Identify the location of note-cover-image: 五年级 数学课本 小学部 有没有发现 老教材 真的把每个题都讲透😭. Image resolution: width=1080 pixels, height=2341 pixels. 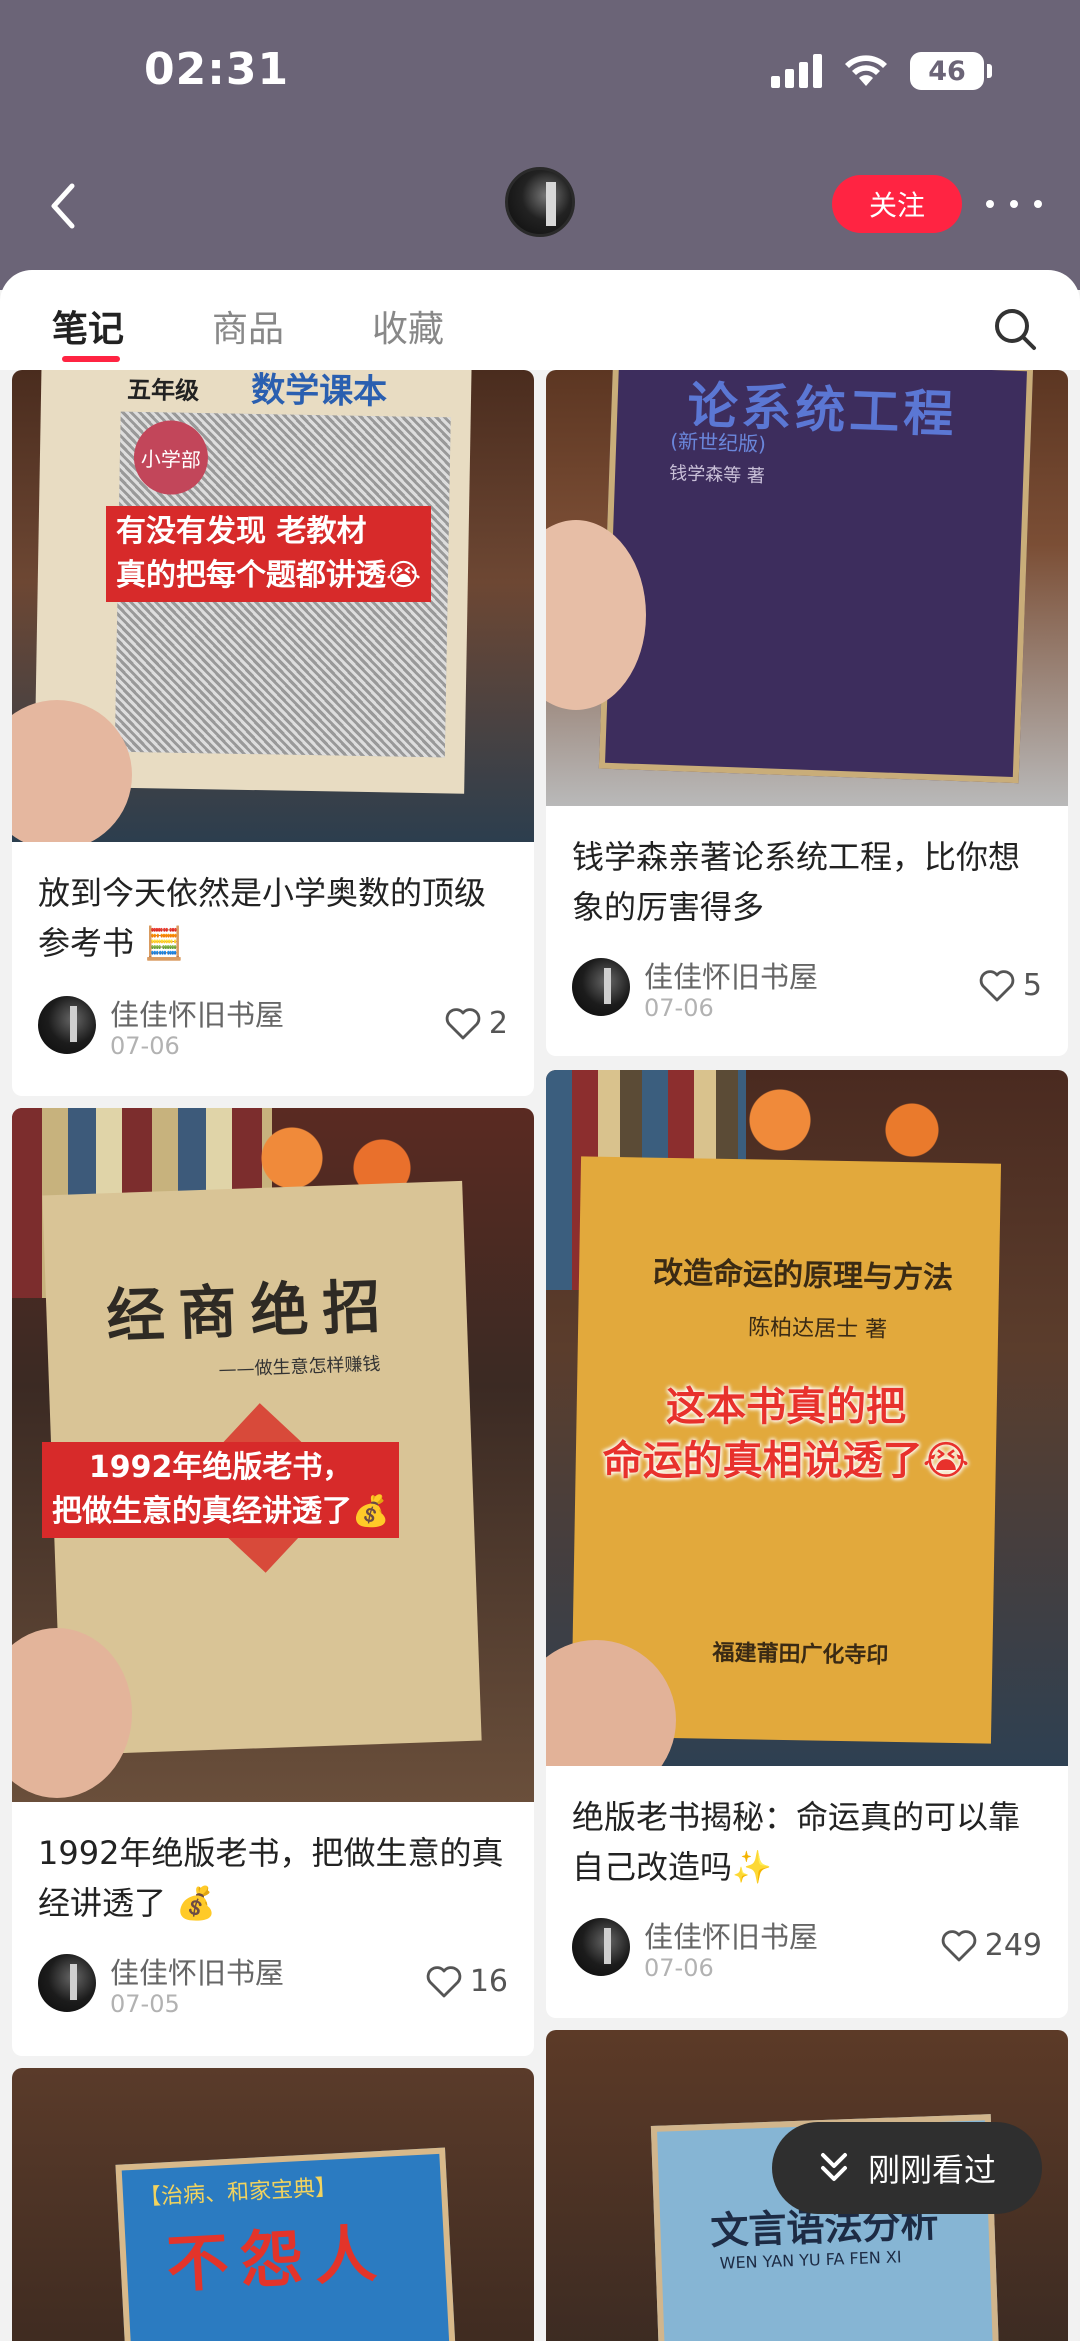
(273, 606).